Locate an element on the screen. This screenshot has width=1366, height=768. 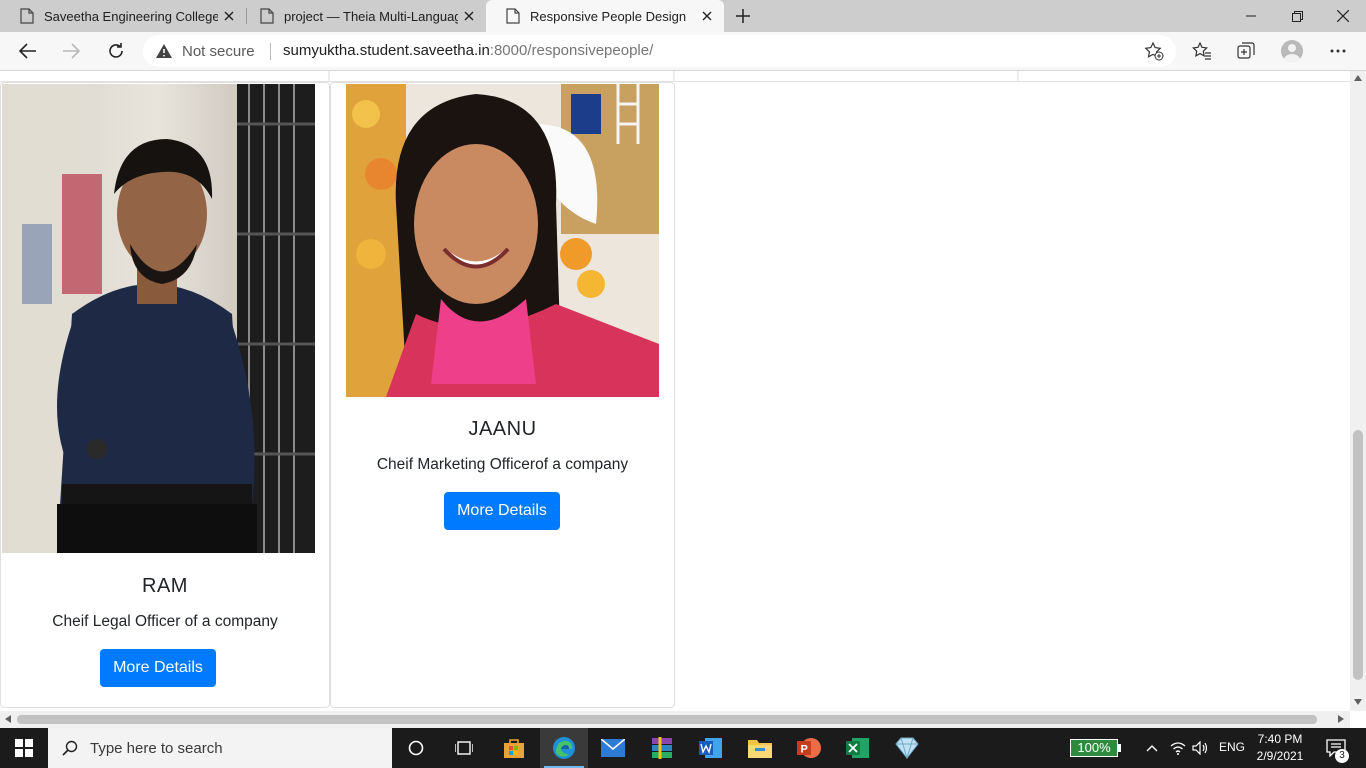
person-name: JAANU is located at coordinates (502, 429).